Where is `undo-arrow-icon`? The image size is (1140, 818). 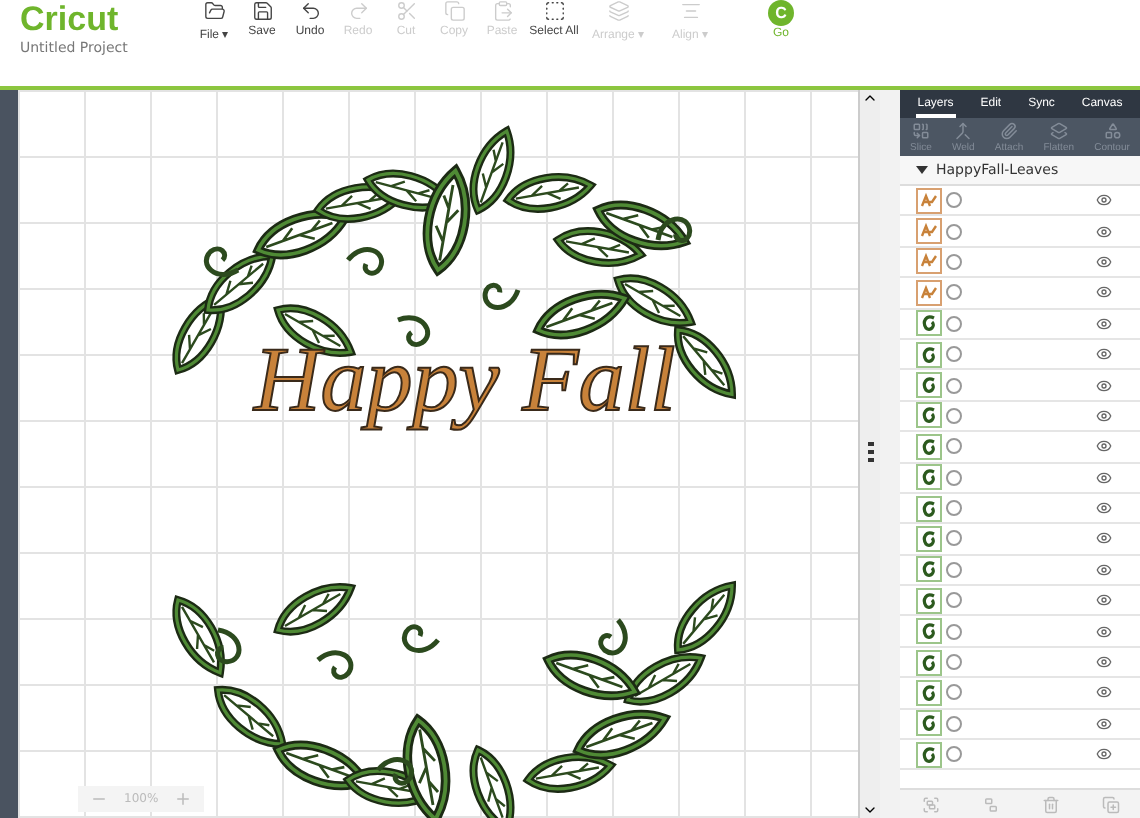
undo-arrow-icon is located at coordinates (310, 11).